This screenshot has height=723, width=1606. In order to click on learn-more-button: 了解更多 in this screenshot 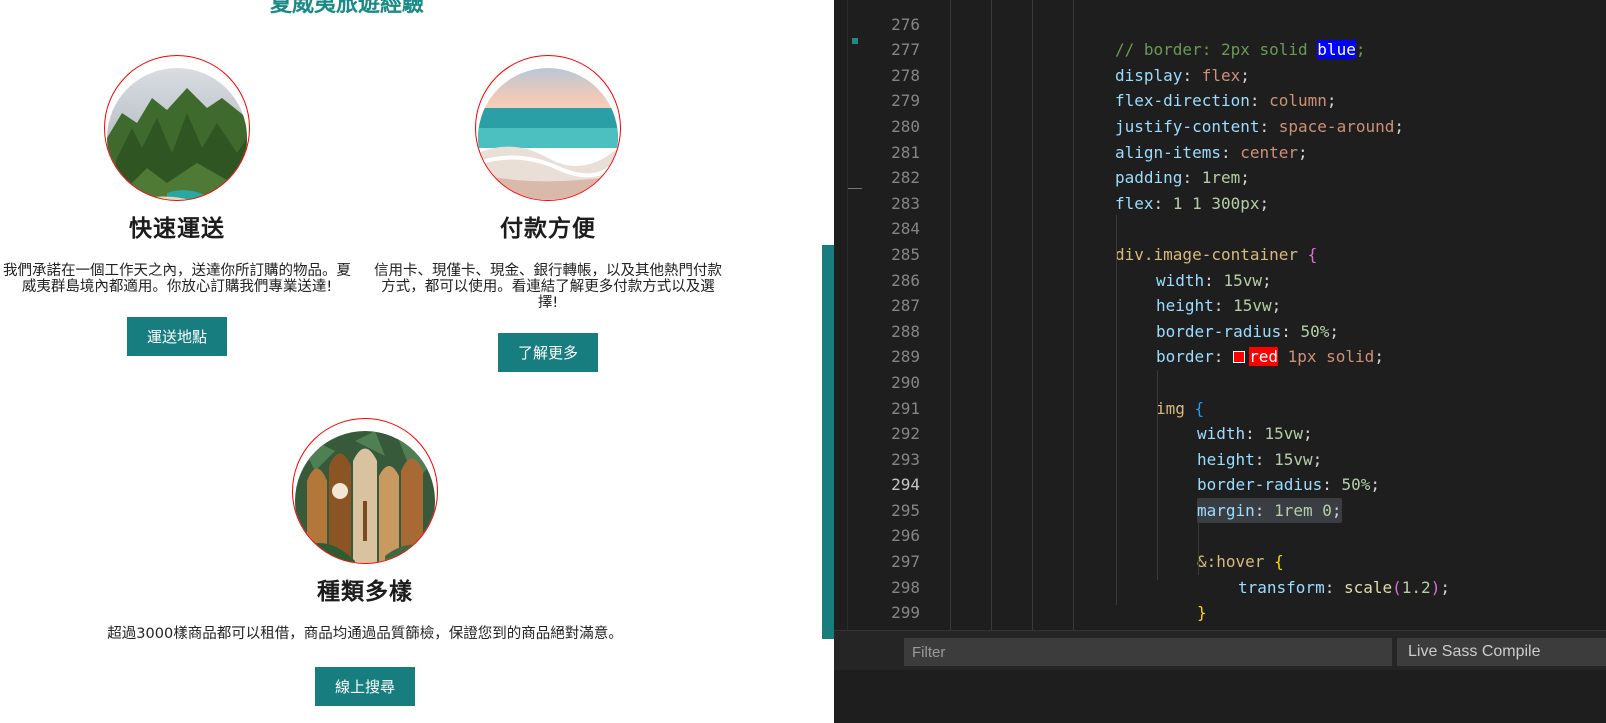, I will do `click(547, 352)`.